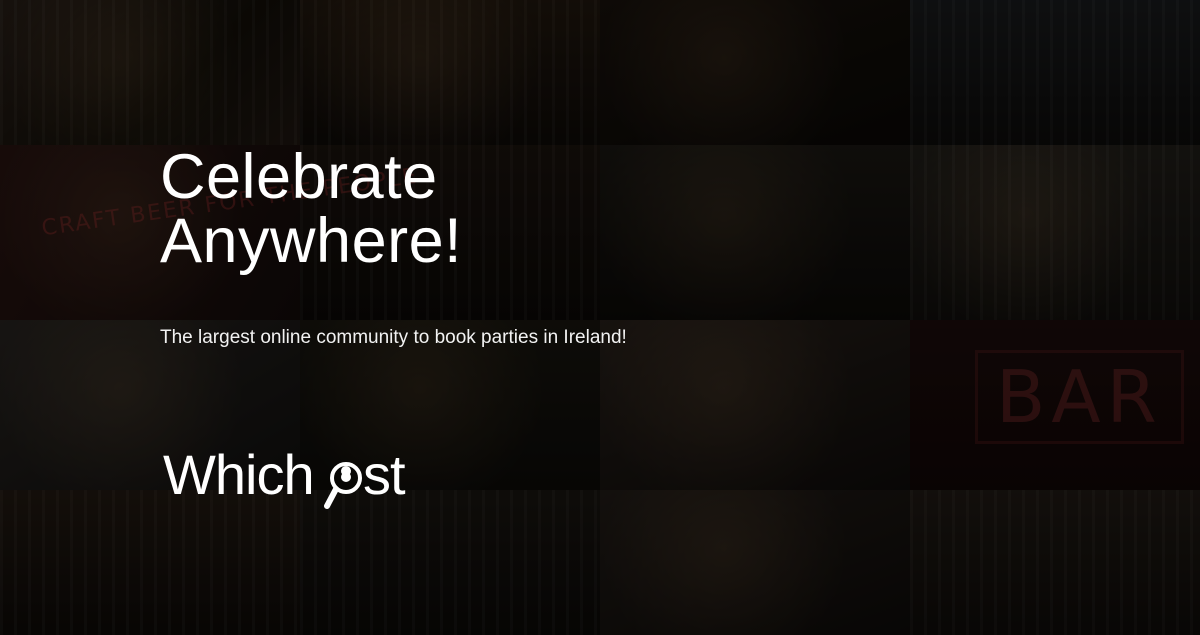 The image size is (1200, 635). Describe the element at coordinates (238, 477) in the screenshot. I see `logo-text-left: Which` at that location.